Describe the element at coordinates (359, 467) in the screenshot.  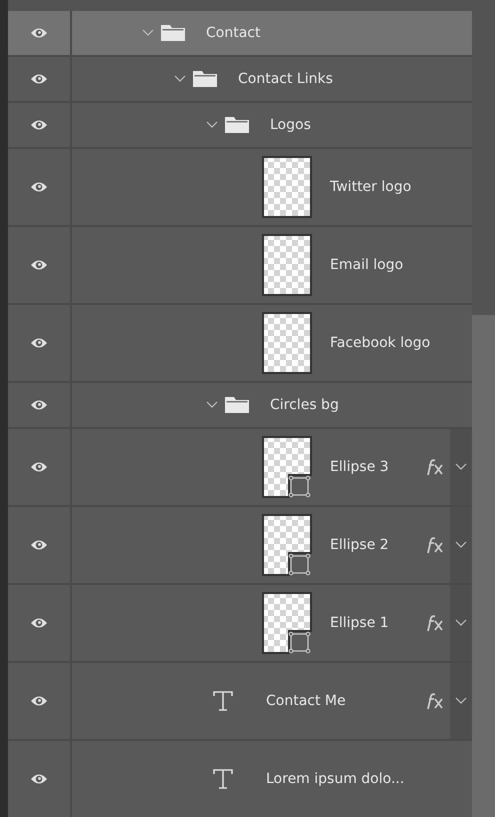
I see `layer-name: Ellipse 3` at that location.